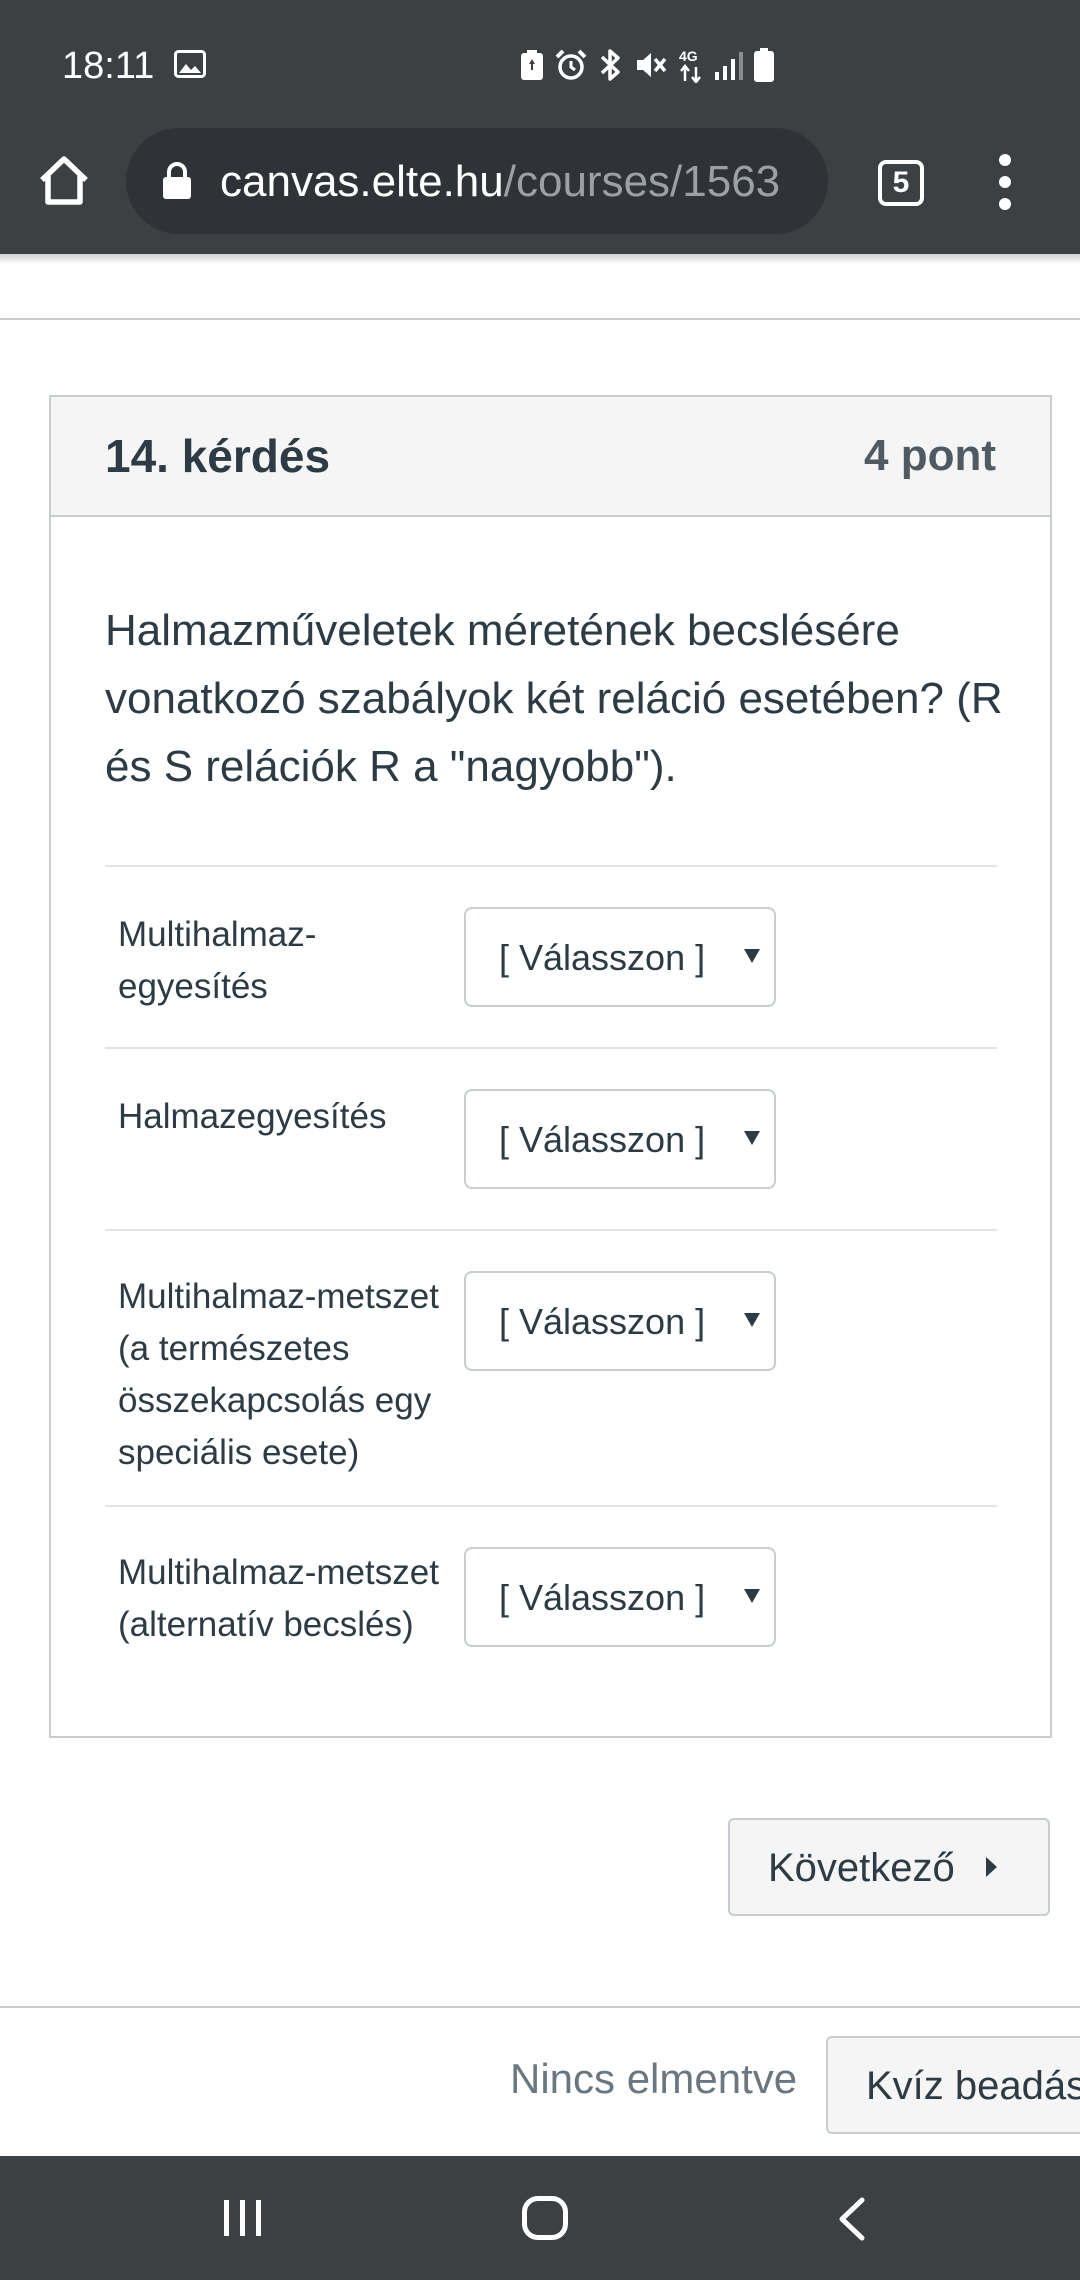 This screenshot has width=1080, height=2280. I want to click on answer-row: Halmazegyesítés [ Válasszon ], so click(551, 1138).